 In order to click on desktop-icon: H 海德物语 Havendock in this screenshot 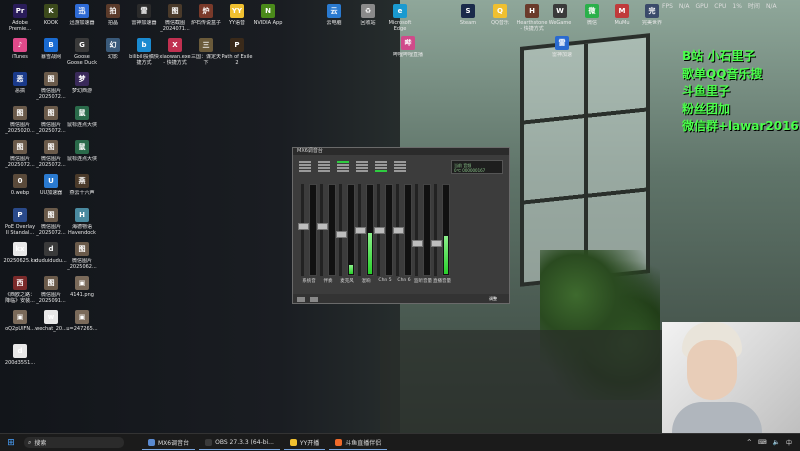, I will do `click(82, 222)`.